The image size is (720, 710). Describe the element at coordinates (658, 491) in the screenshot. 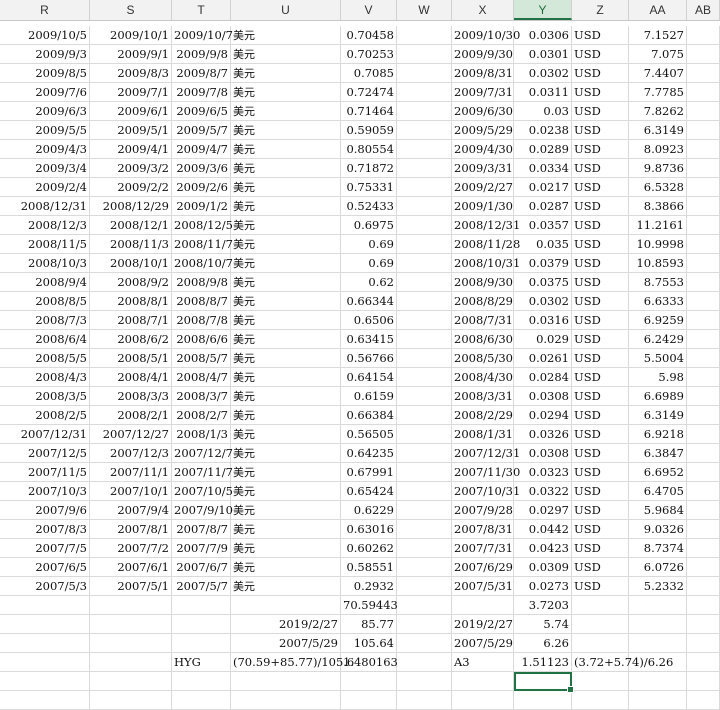

I see `cell-aa25: 6.4705` at that location.